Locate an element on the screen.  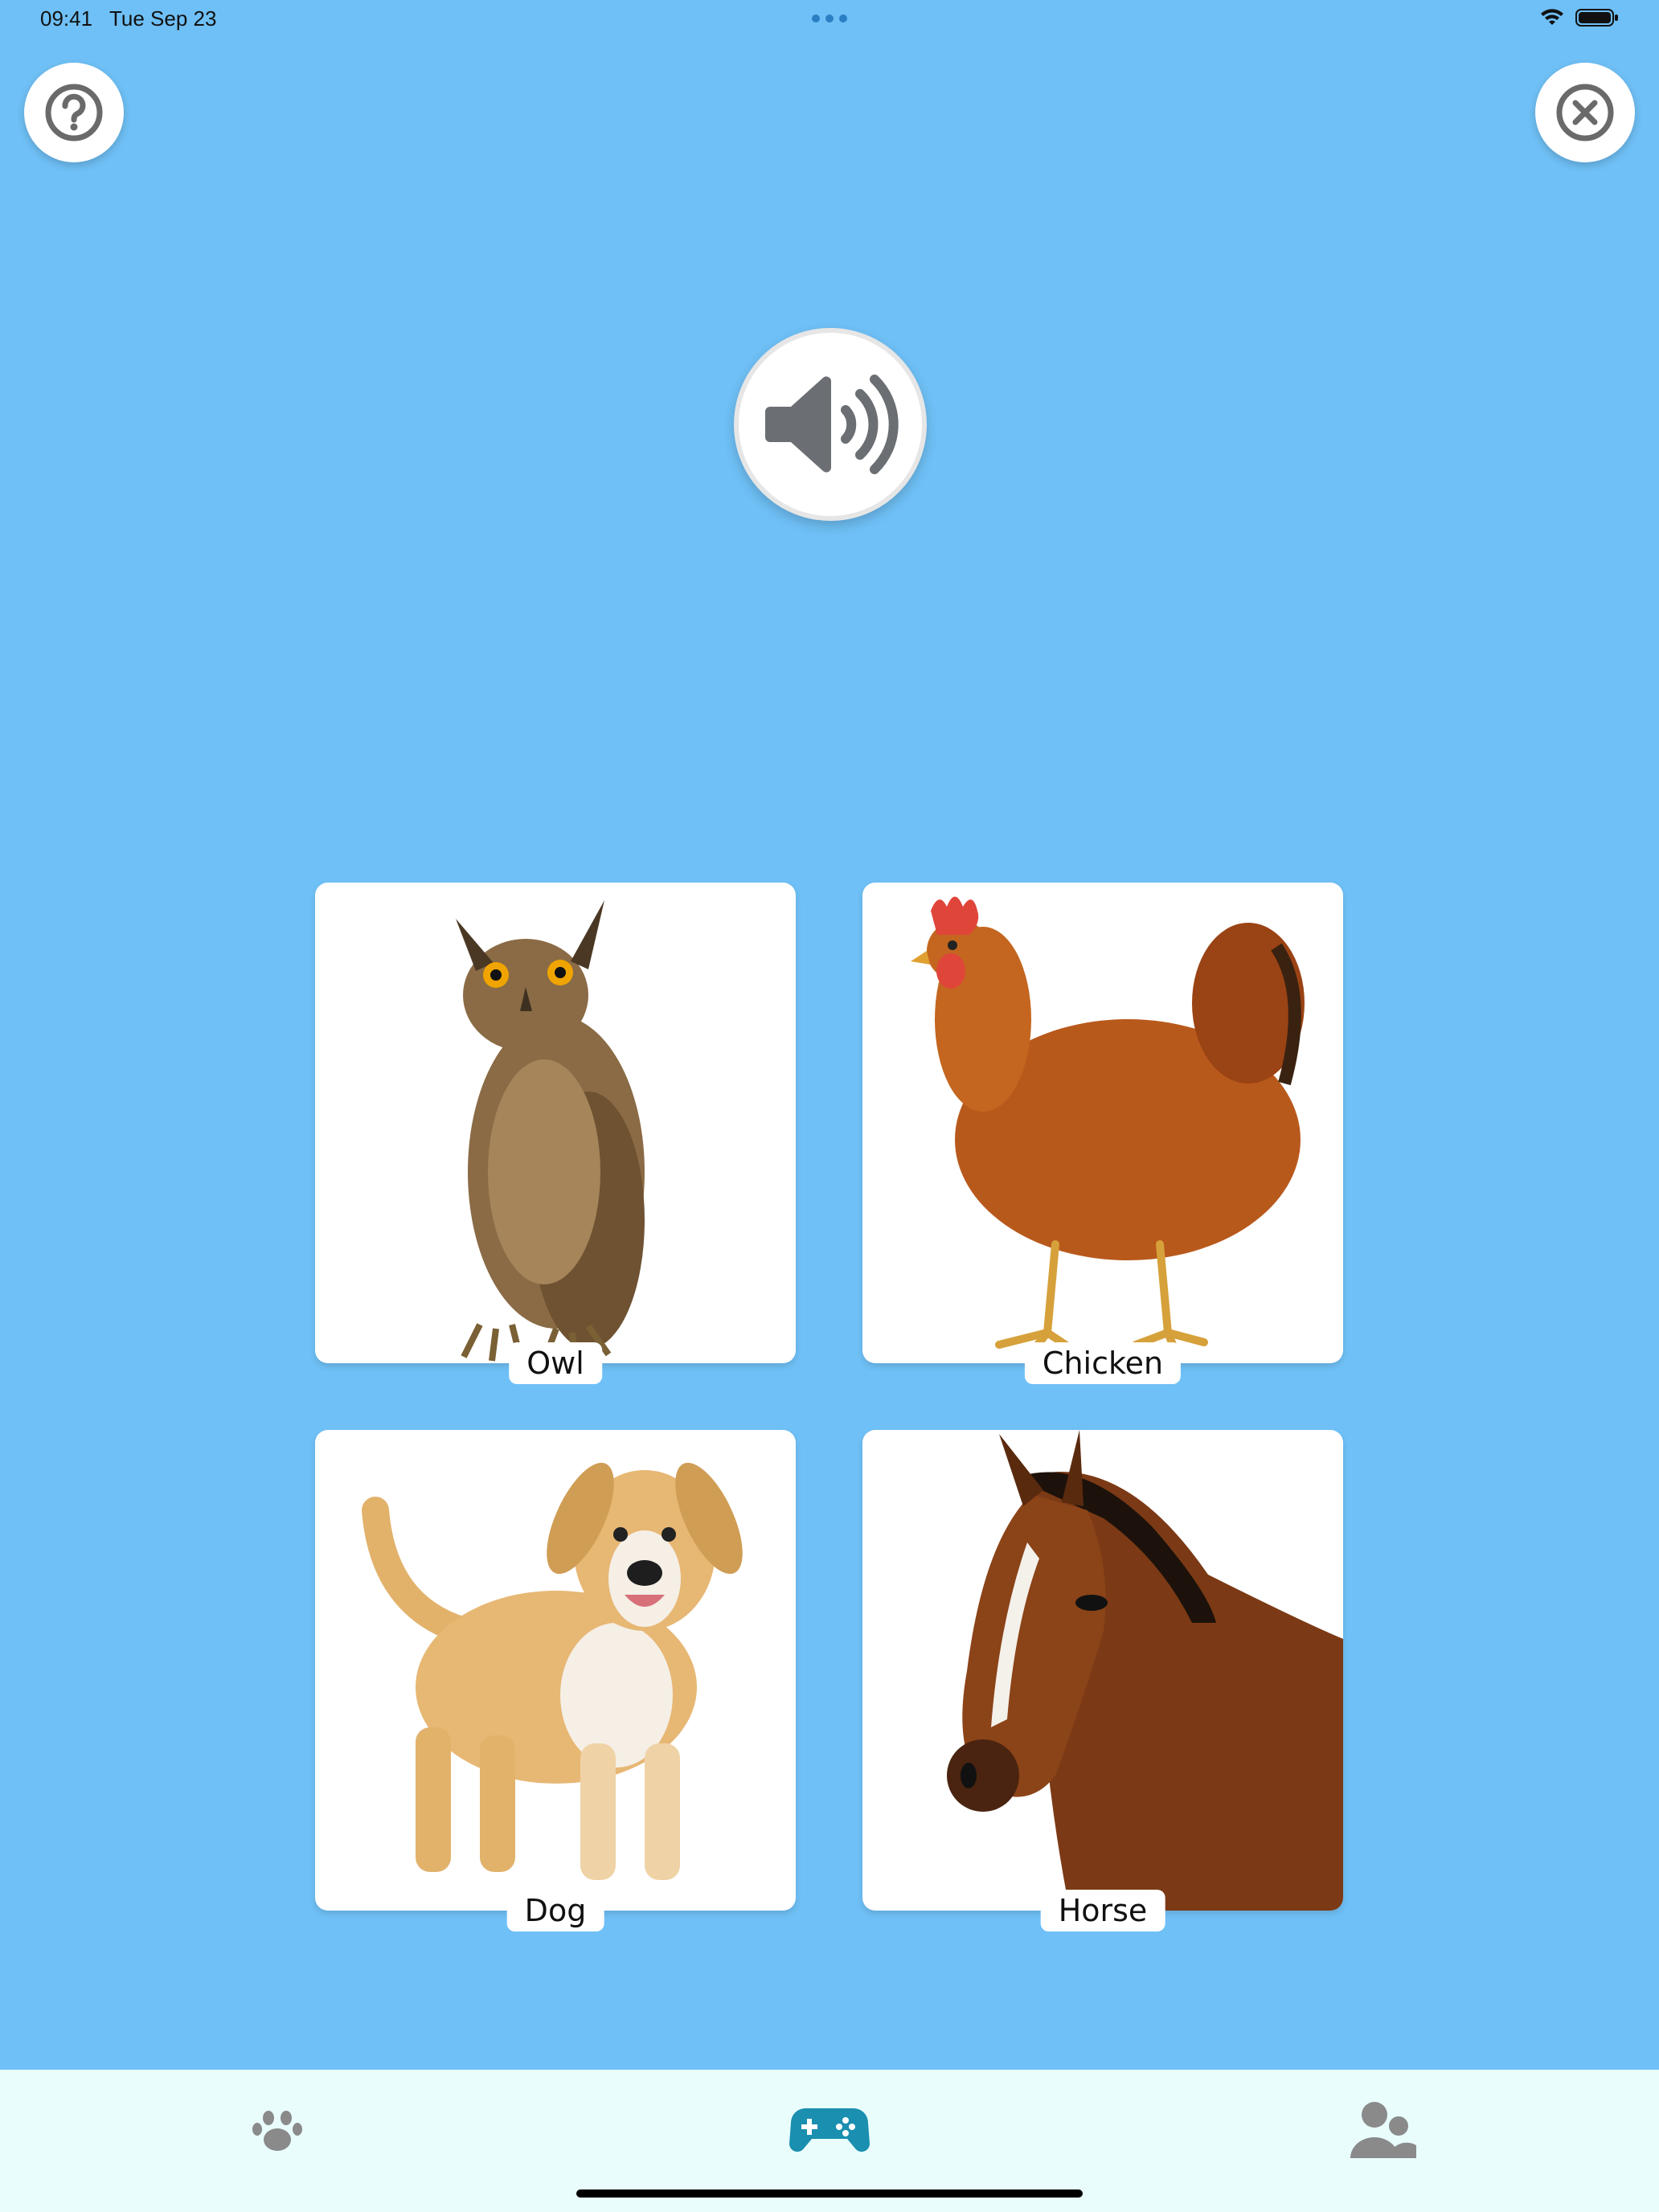
close-circle-icon is located at coordinates (1585, 112).